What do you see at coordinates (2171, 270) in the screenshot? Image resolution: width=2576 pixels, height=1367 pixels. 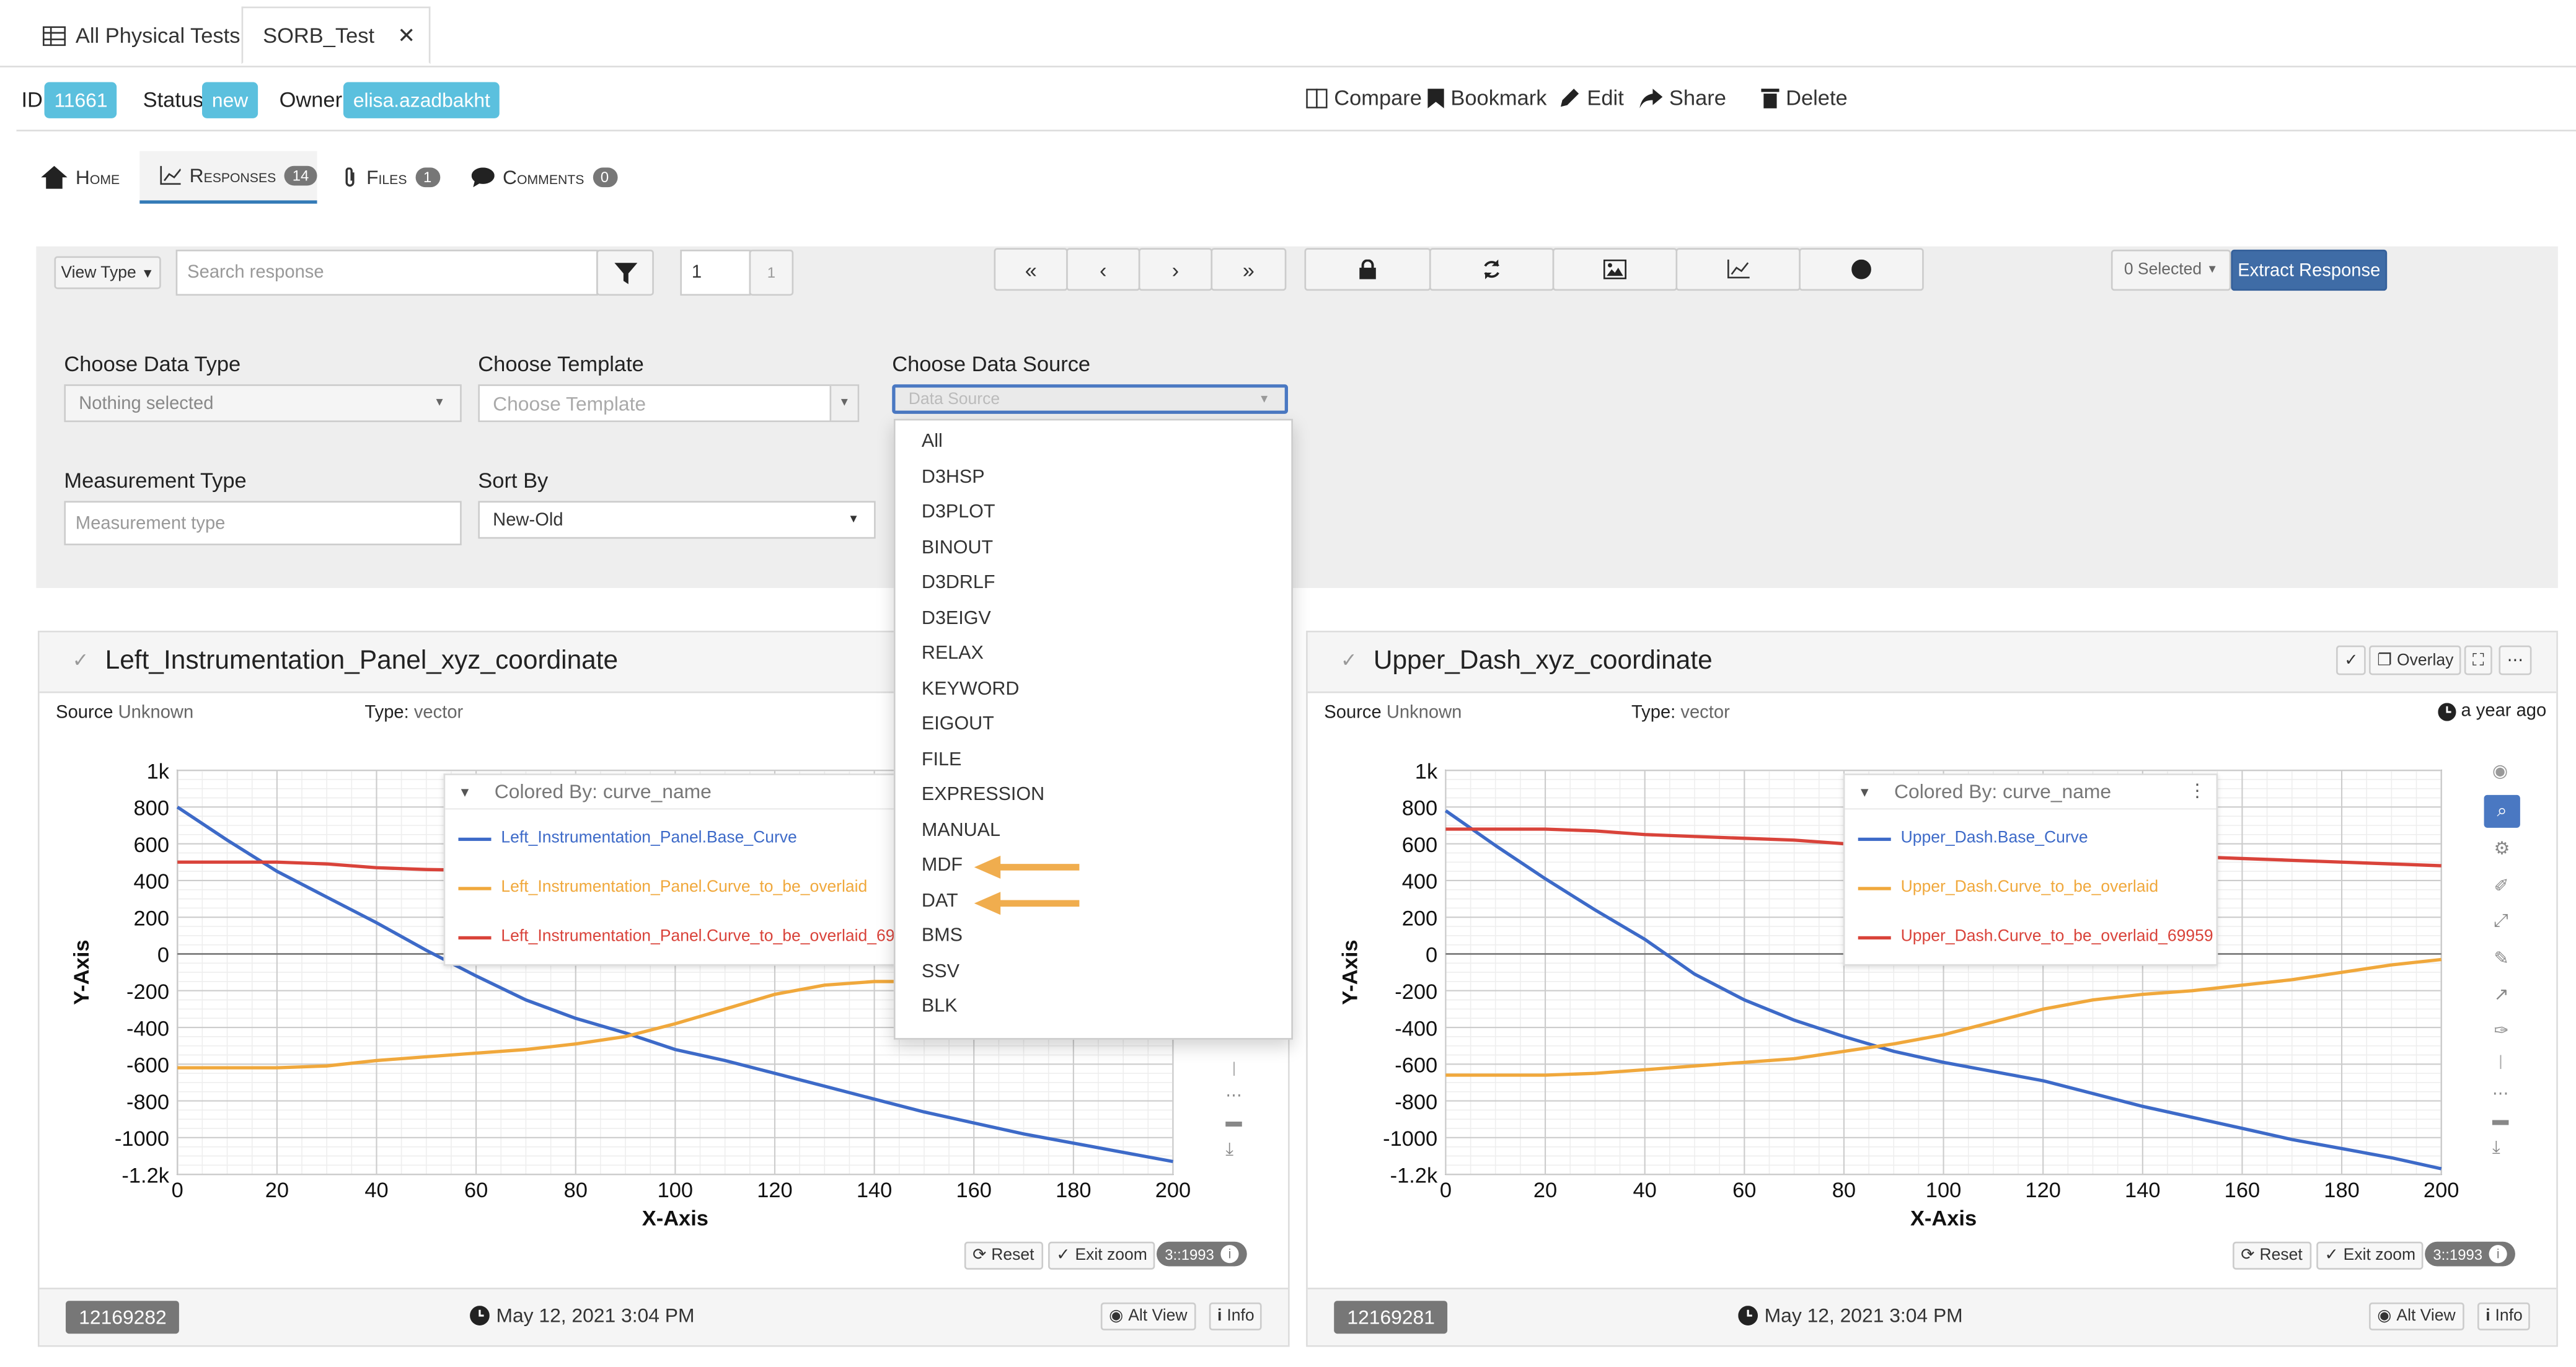 I see `selected-dropdown: 0 Selected ▼` at bounding box center [2171, 270].